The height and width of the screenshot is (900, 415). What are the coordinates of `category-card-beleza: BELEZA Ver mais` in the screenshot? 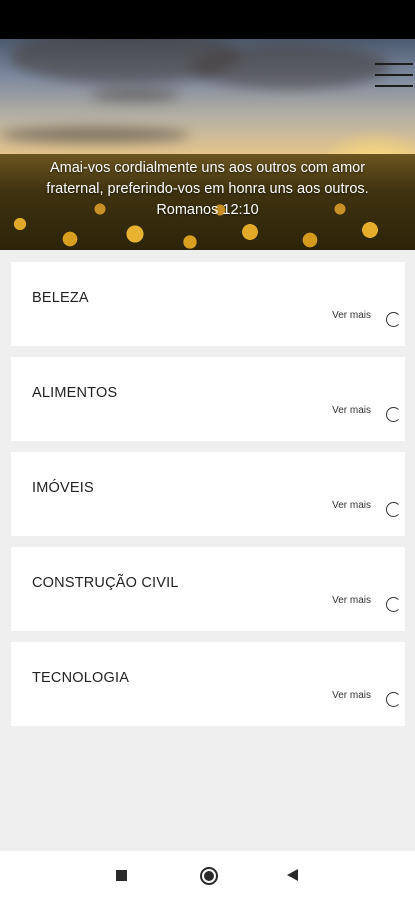 It's located at (208, 304).